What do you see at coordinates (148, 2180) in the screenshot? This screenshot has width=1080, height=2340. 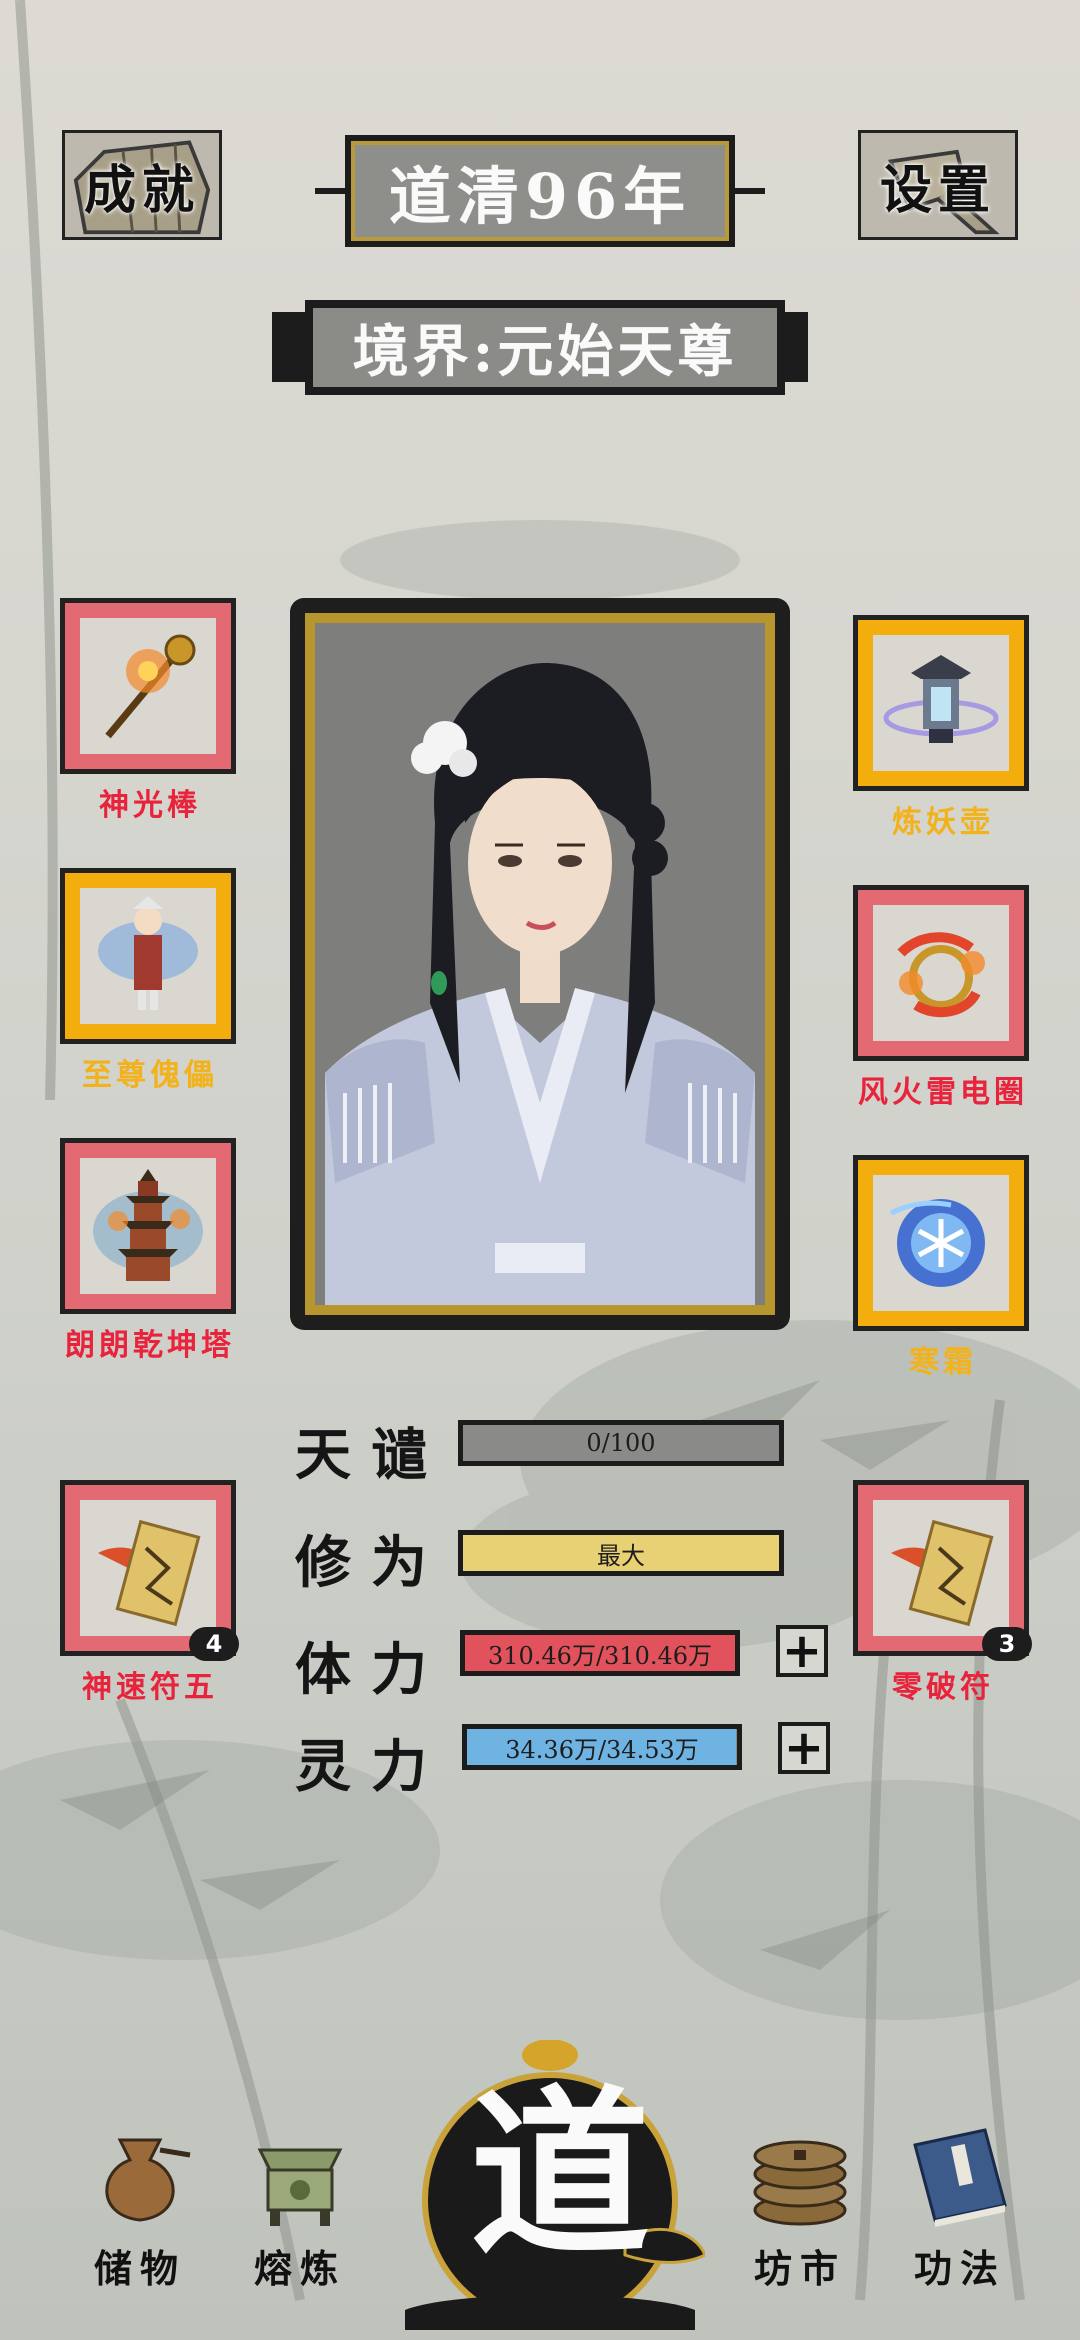 I see `pouch-icon` at bounding box center [148, 2180].